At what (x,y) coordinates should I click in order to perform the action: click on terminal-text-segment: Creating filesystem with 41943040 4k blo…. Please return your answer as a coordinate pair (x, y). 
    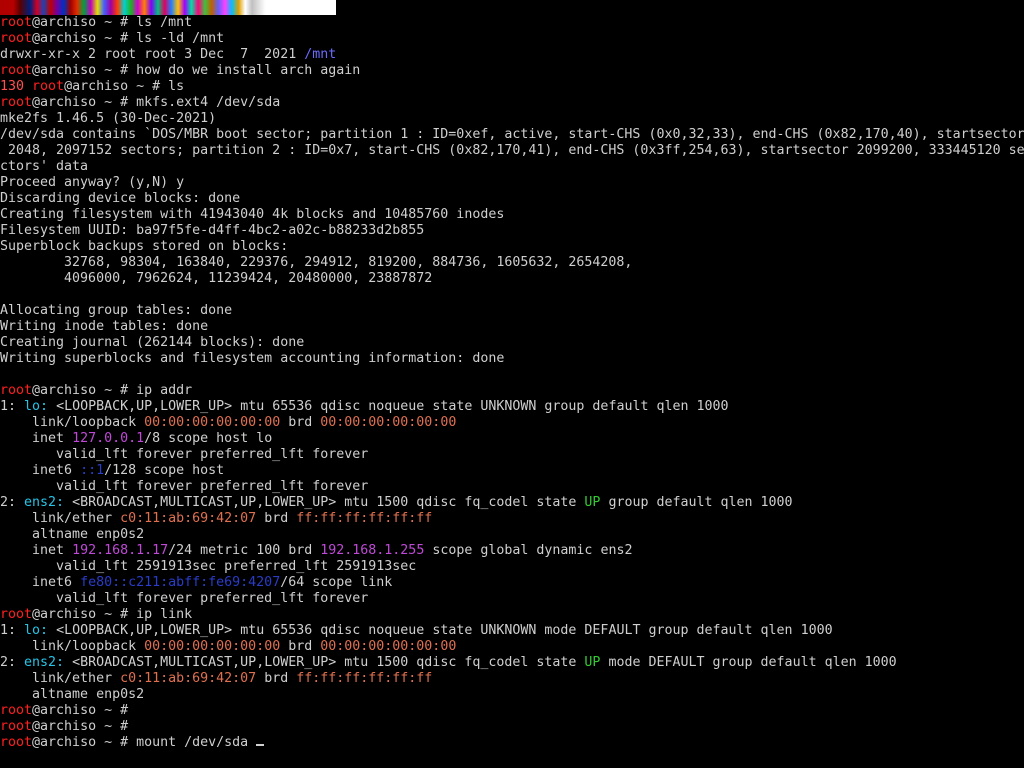
    Looking at the image, I should click on (252, 214).